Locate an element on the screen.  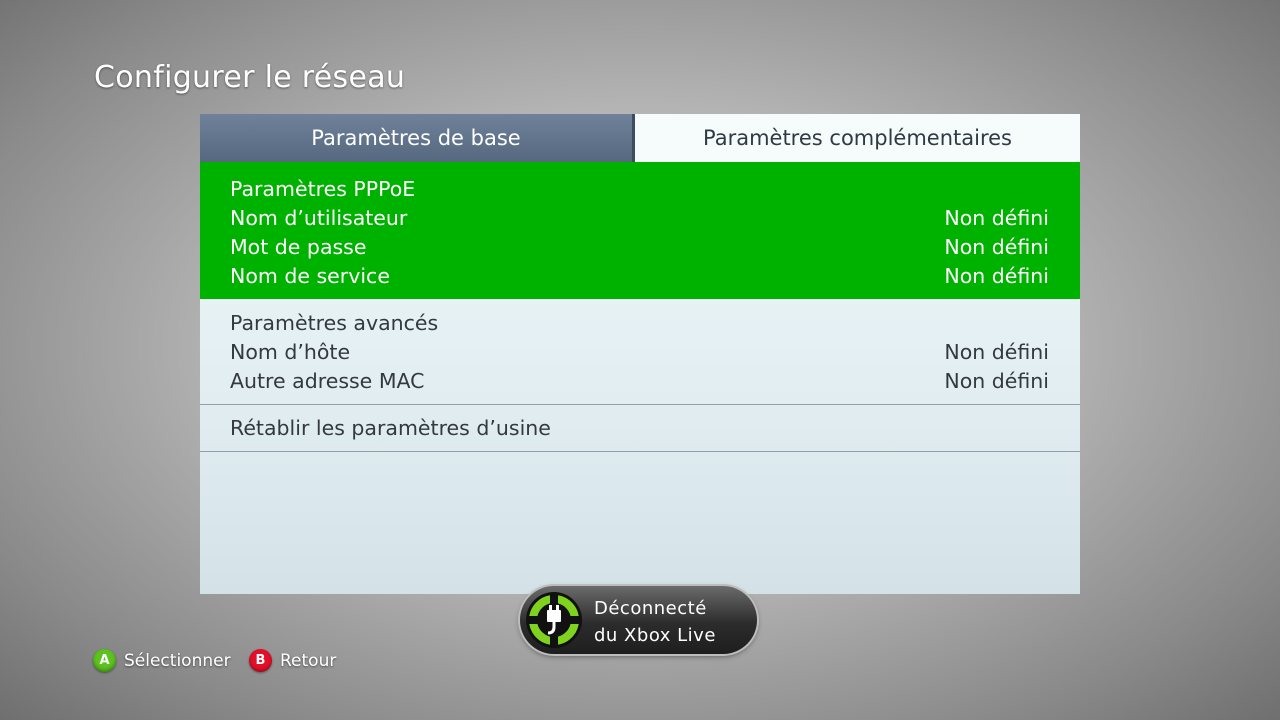
tab-basic-settings: Paramètres de base is located at coordinates (416, 138).